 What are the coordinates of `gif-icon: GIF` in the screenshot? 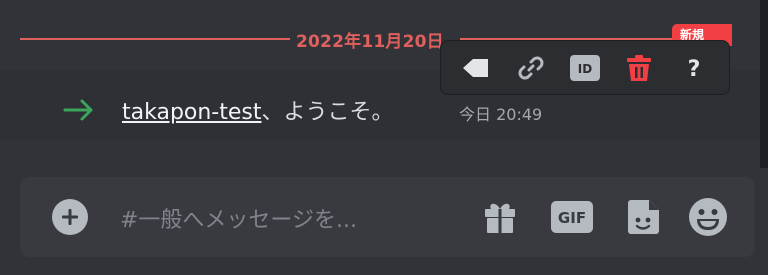 It's located at (572, 217).